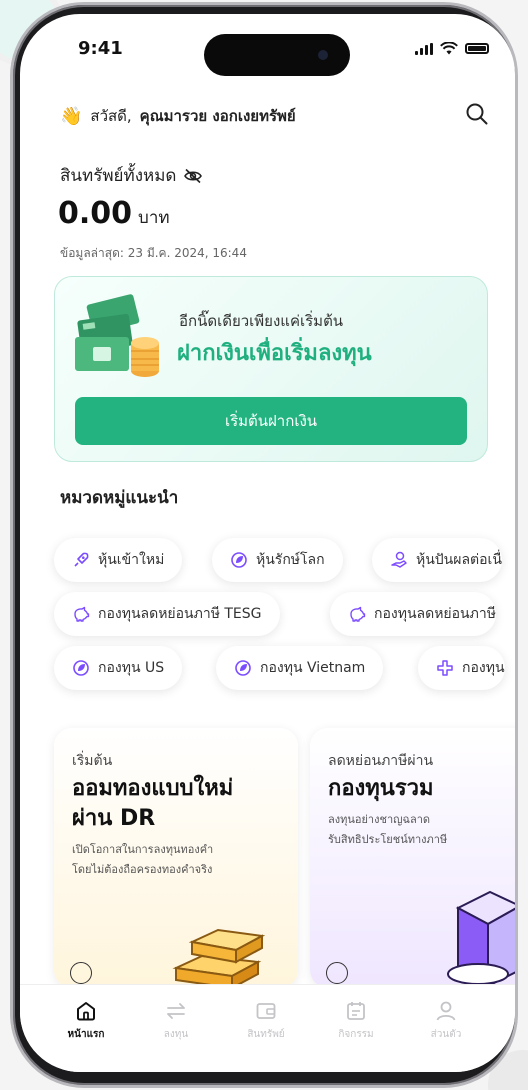  What do you see at coordinates (399, 559) in the screenshot?
I see `coins-icon` at bounding box center [399, 559].